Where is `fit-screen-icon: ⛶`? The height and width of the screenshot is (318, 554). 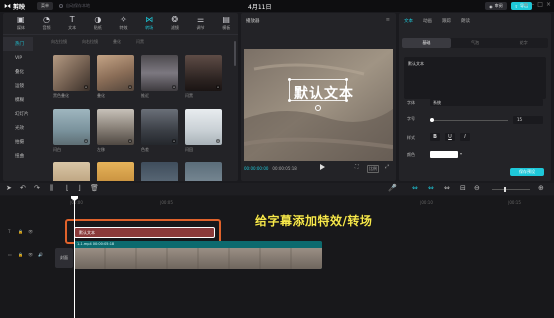 fit-screen-icon: ⛶ is located at coordinates (357, 167).